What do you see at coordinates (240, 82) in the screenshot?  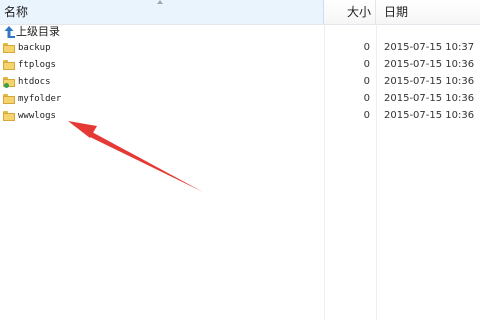 I see `file-row: htdocs 0 2015-07-15 10:36` at bounding box center [240, 82].